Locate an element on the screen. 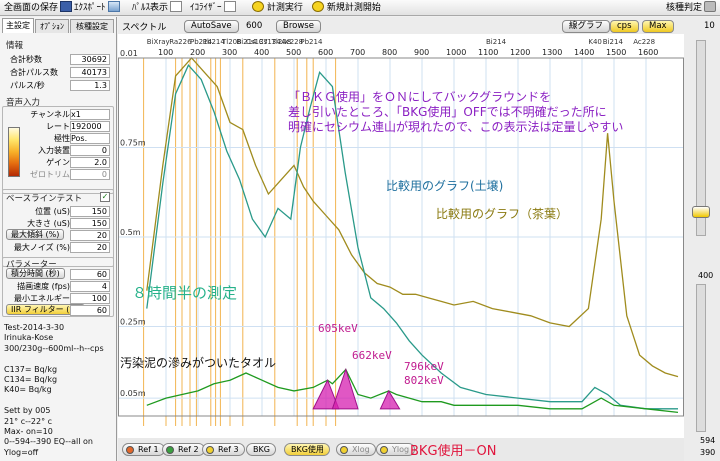 The height and width of the screenshot is (461, 720). position-field: 150 is located at coordinates (90, 211).